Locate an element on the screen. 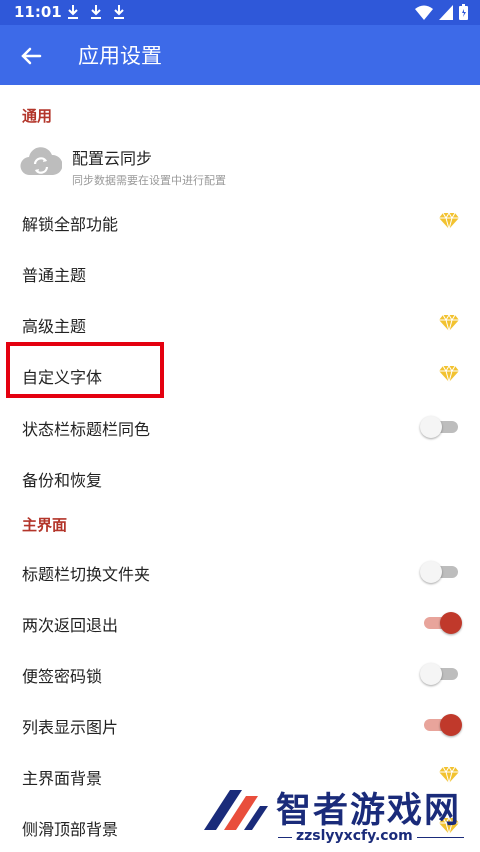 Image resolution: width=480 pixels, height=852 pixels. setting-label: 主界面背景 is located at coordinates (62, 778).